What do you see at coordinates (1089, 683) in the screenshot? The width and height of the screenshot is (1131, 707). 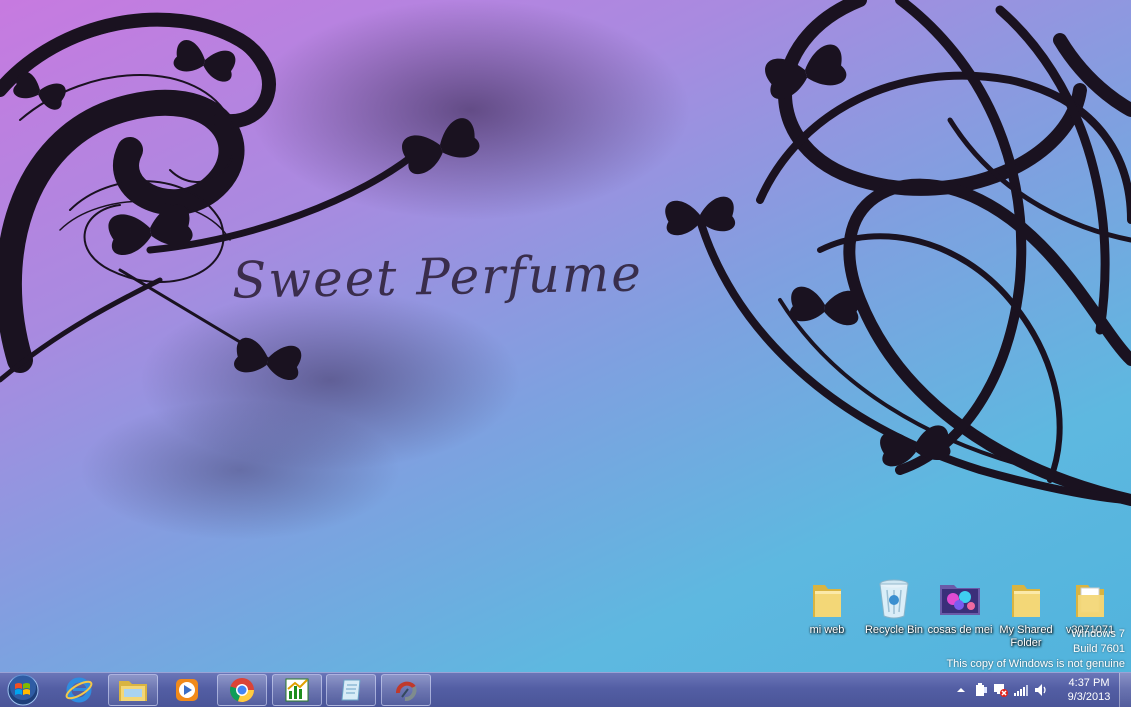 I see `clock-time: 4:37 PM` at bounding box center [1089, 683].